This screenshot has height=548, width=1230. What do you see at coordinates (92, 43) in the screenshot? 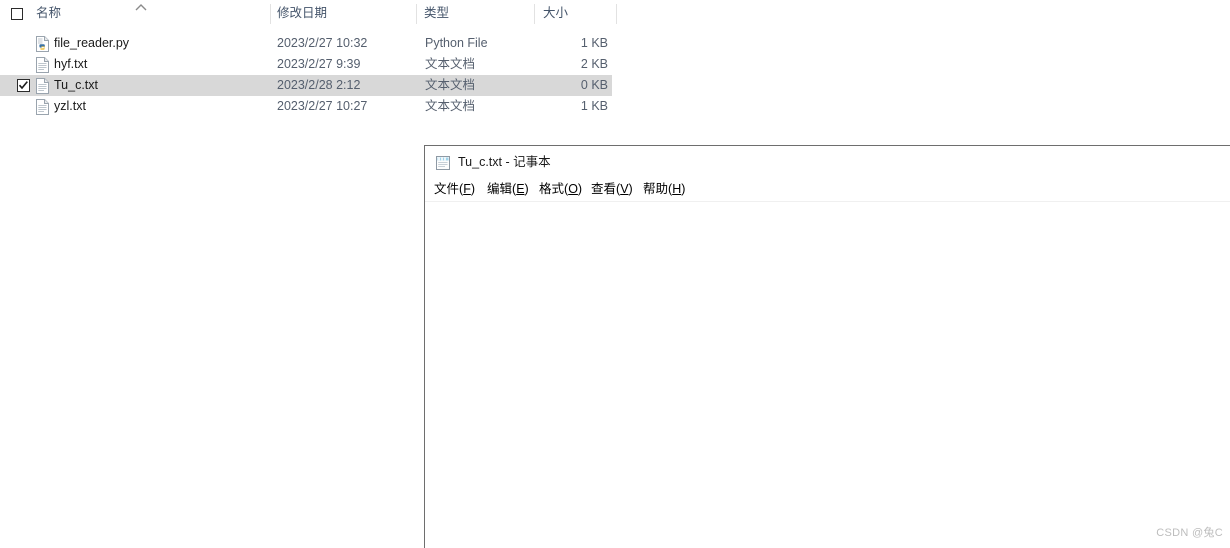
I see `file-name: file_reader.py` at bounding box center [92, 43].